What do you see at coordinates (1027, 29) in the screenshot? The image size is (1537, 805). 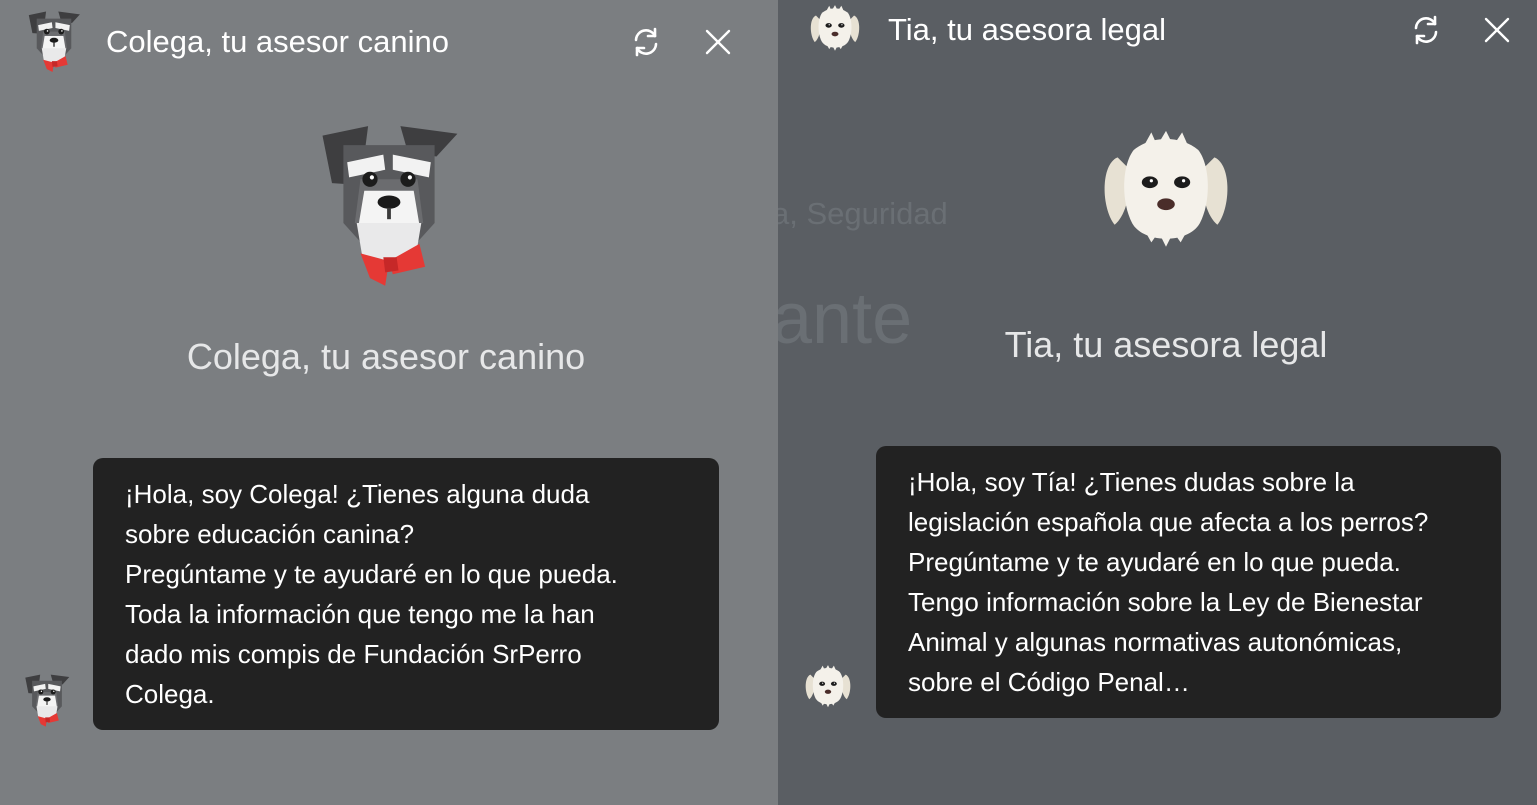 I see `header-title: Tia, tu asesora legal` at bounding box center [1027, 29].